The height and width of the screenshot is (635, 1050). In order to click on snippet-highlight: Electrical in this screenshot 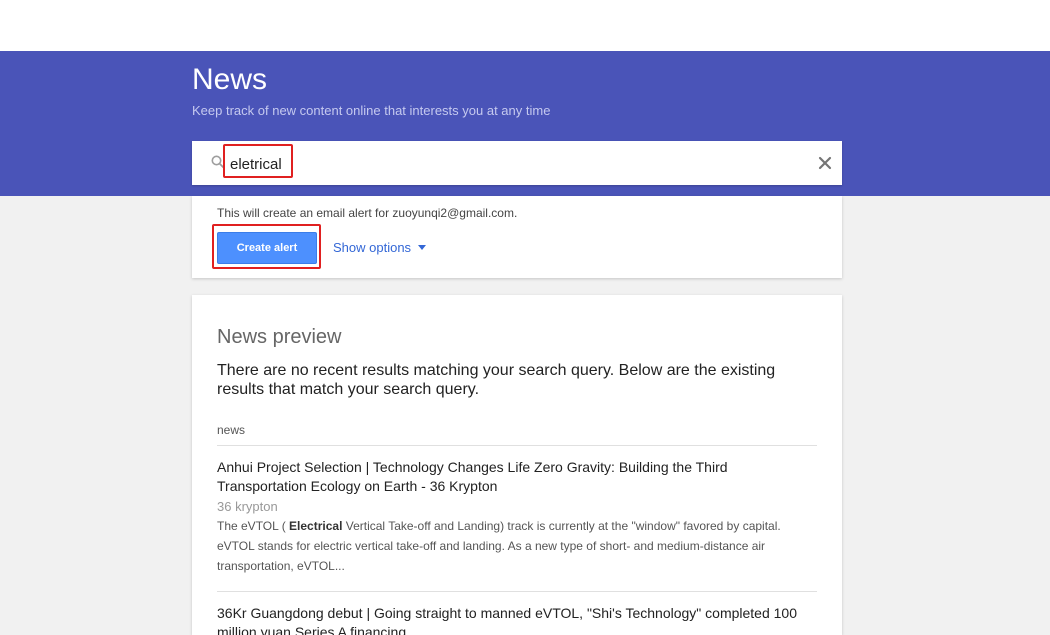, I will do `click(316, 526)`.